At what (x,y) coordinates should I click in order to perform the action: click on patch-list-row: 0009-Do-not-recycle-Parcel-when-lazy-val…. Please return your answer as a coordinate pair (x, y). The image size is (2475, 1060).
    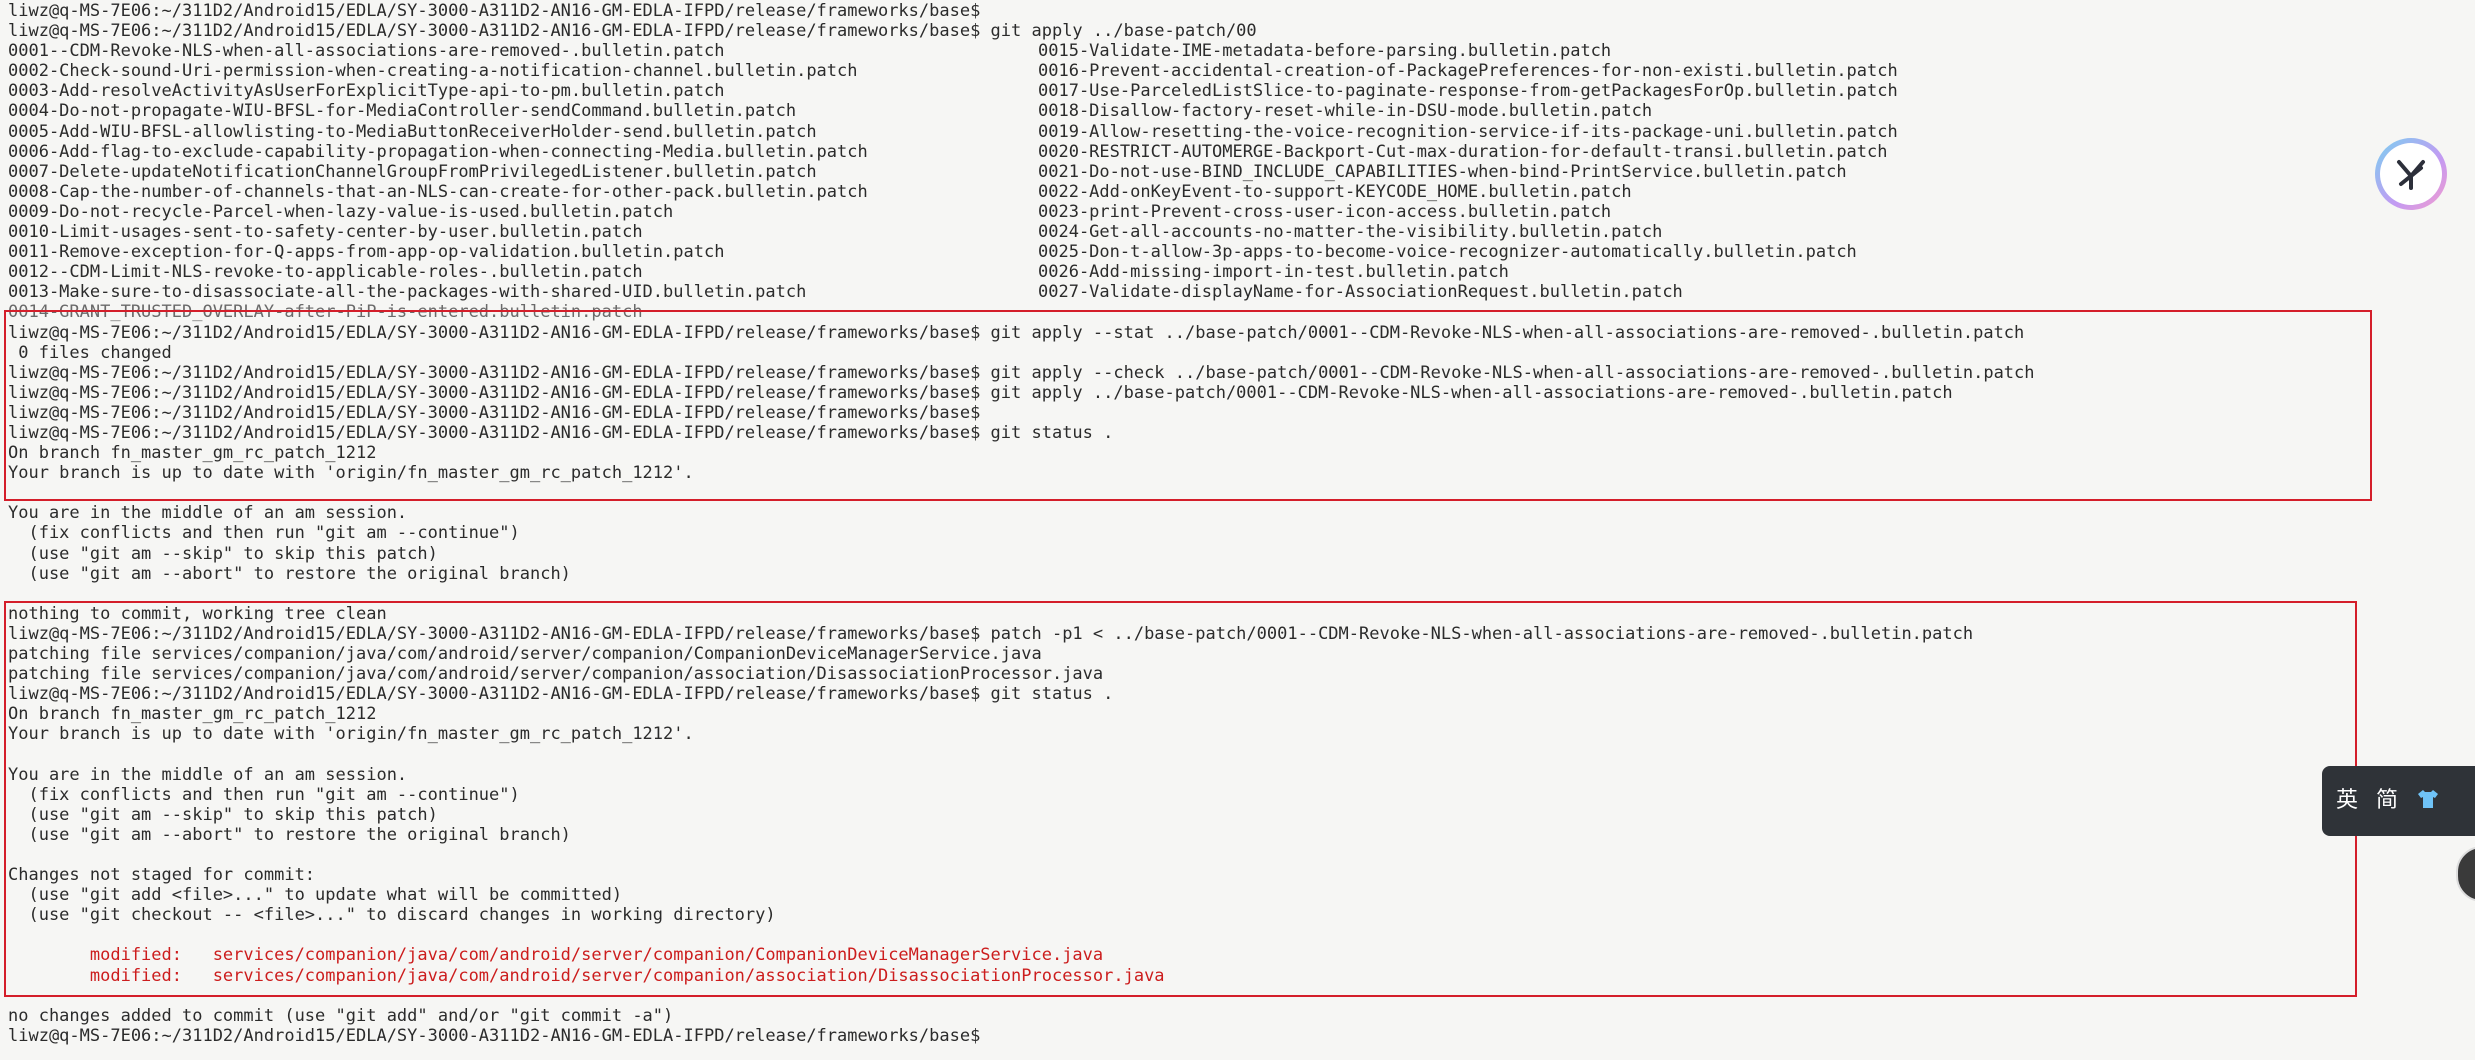
    Looking at the image, I should click on (1241, 212).